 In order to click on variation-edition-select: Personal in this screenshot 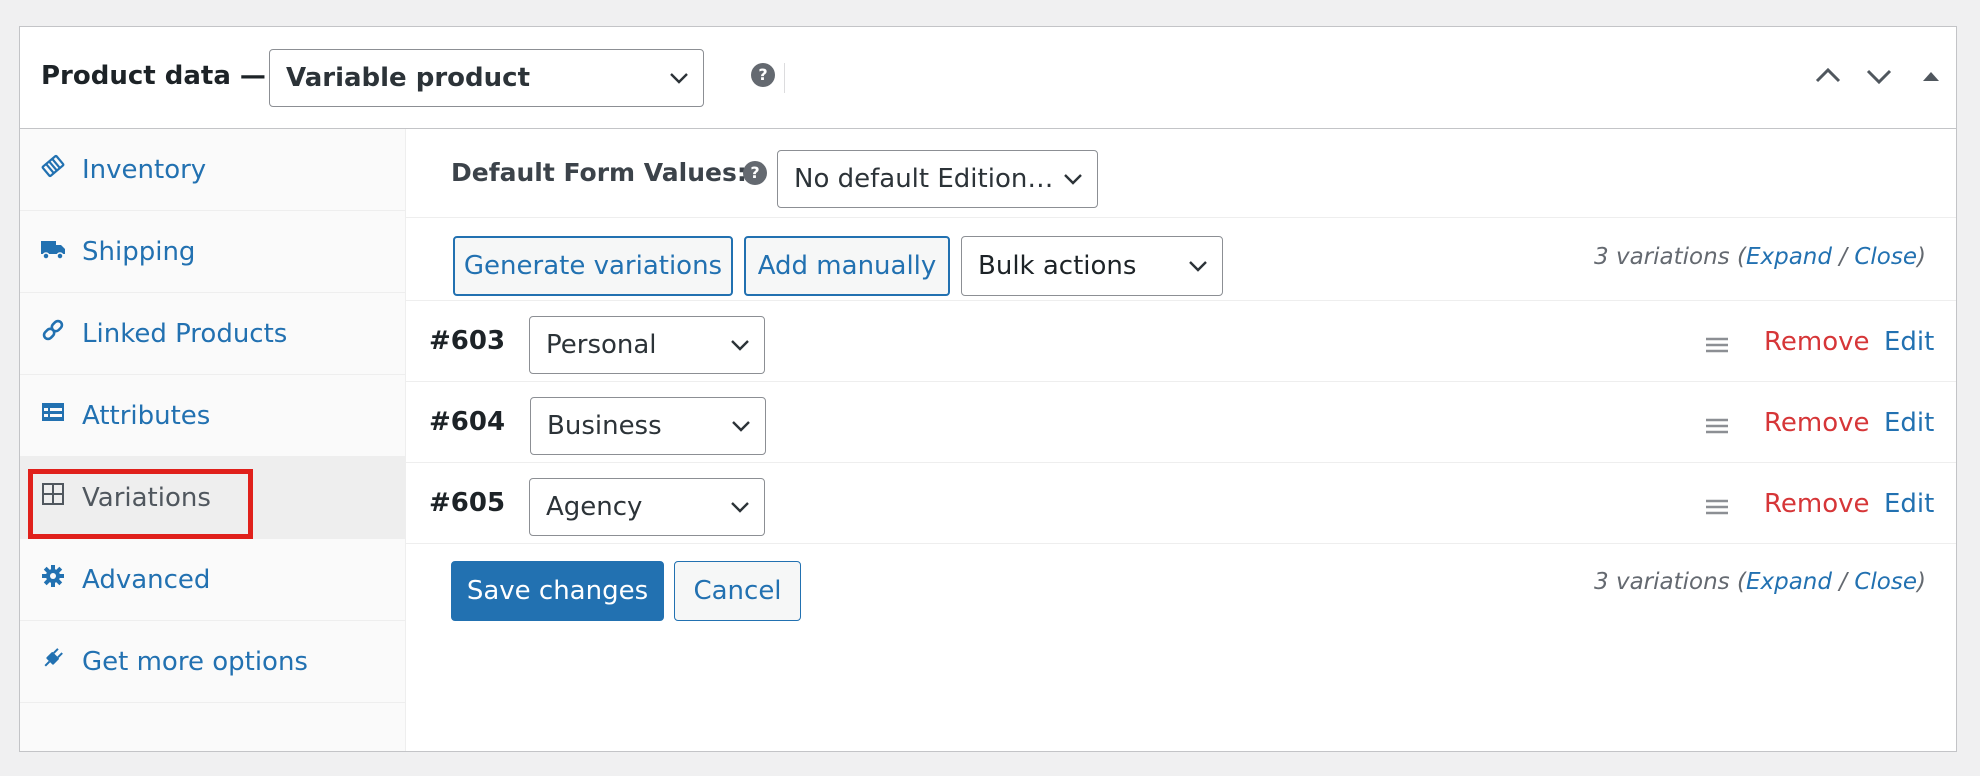, I will do `click(647, 345)`.